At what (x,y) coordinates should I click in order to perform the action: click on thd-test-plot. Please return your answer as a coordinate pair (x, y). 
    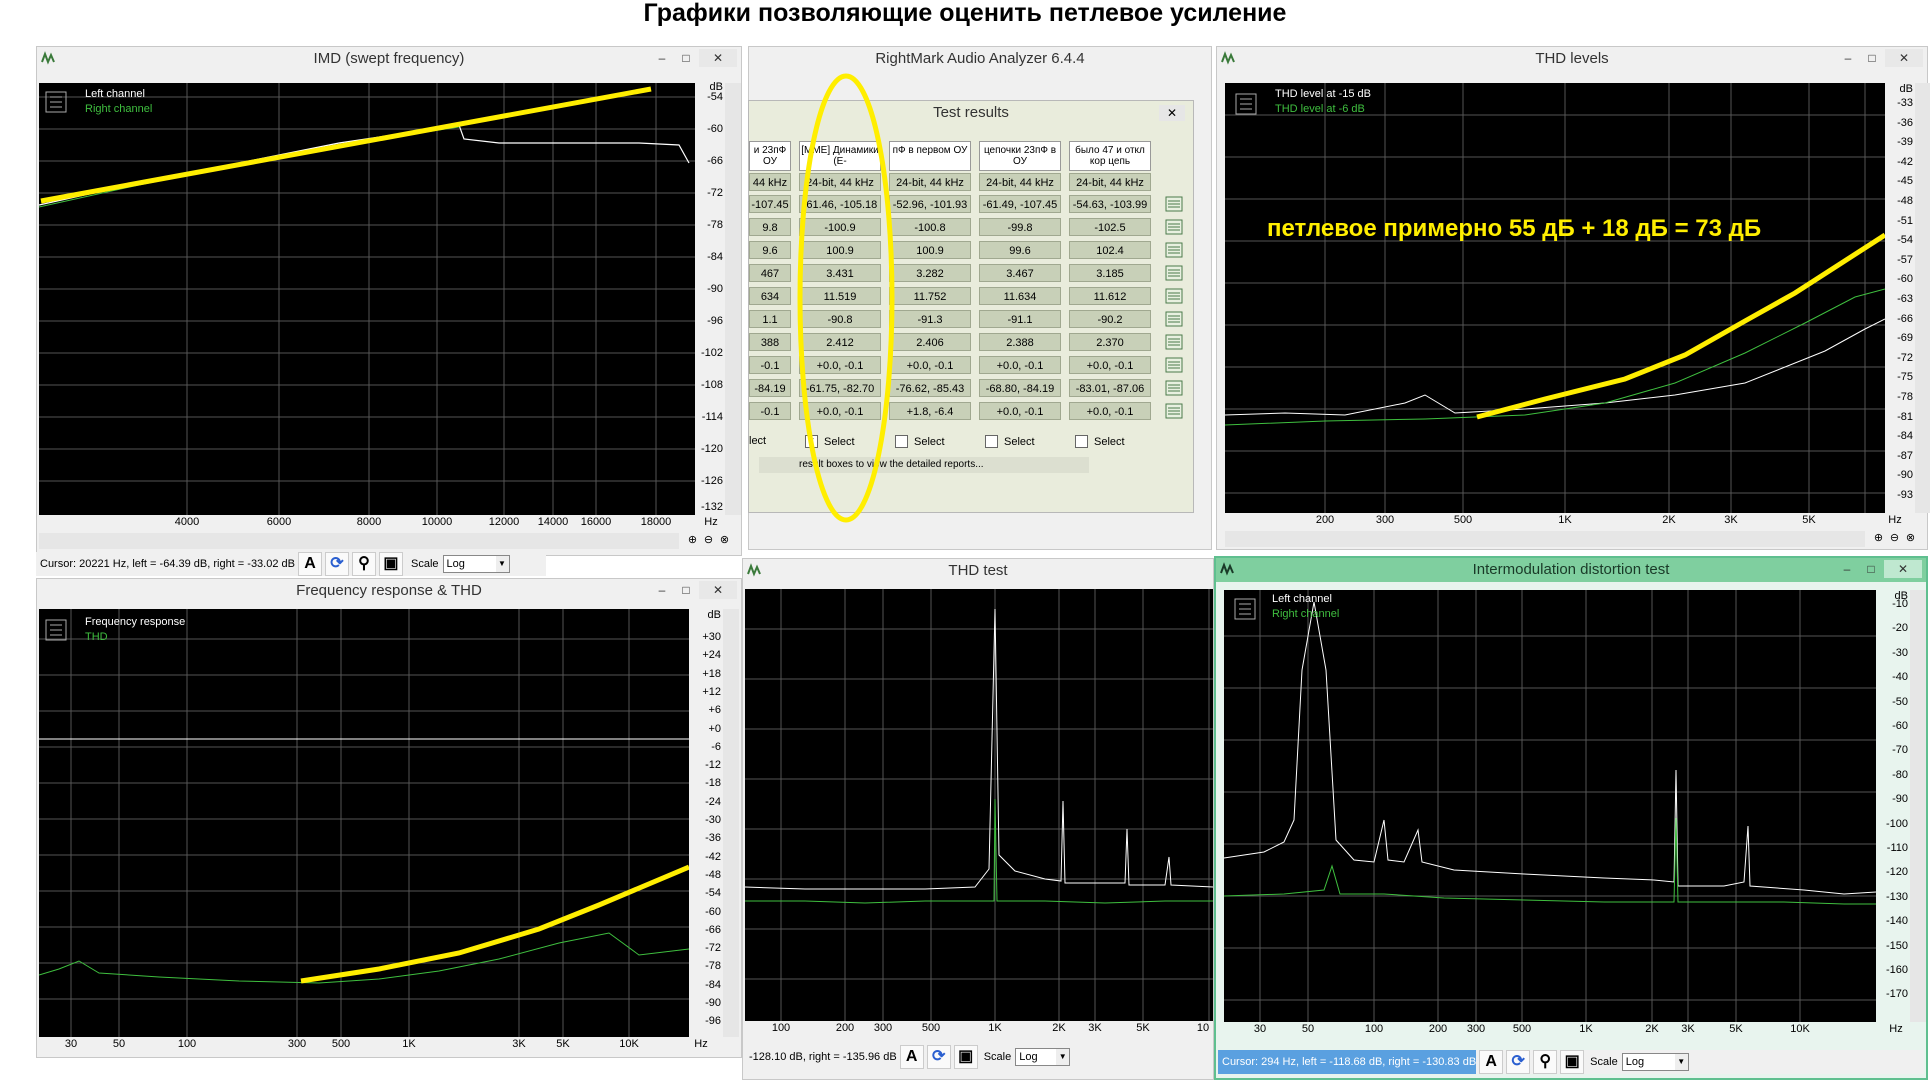
    Looking at the image, I should click on (979, 805).